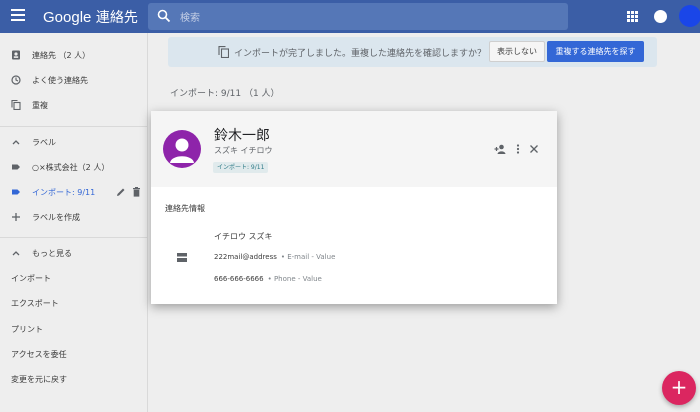 The image size is (700, 412). What do you see at coordinates (164, 16) in the screenshot?
I see `search-icon` at bounding box center [164, 16].